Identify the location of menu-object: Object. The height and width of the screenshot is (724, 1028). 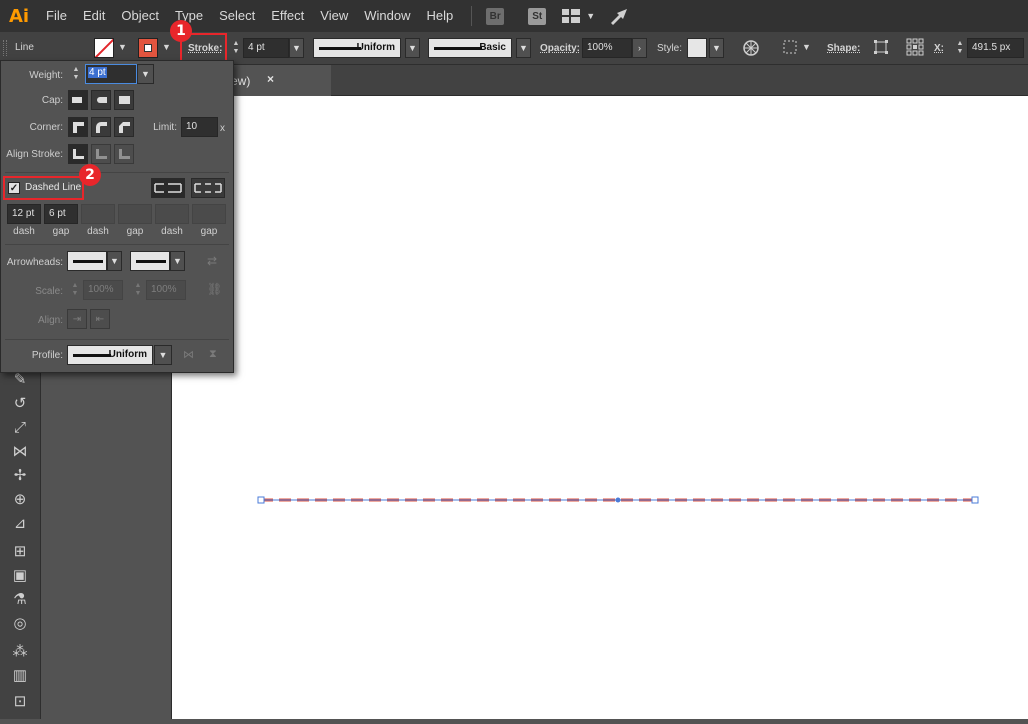
(140, 16).